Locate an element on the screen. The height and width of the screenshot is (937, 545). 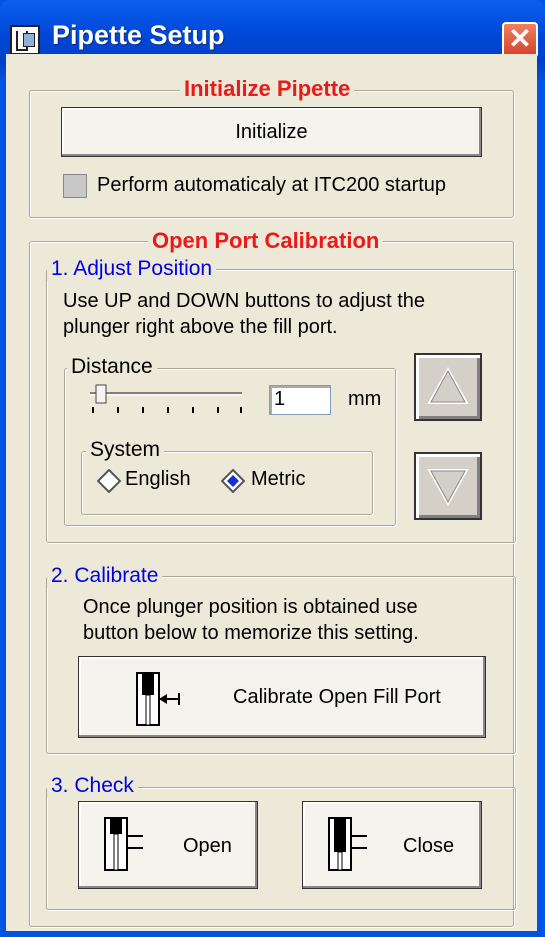
english-radio is located at coordinates (109, 481).